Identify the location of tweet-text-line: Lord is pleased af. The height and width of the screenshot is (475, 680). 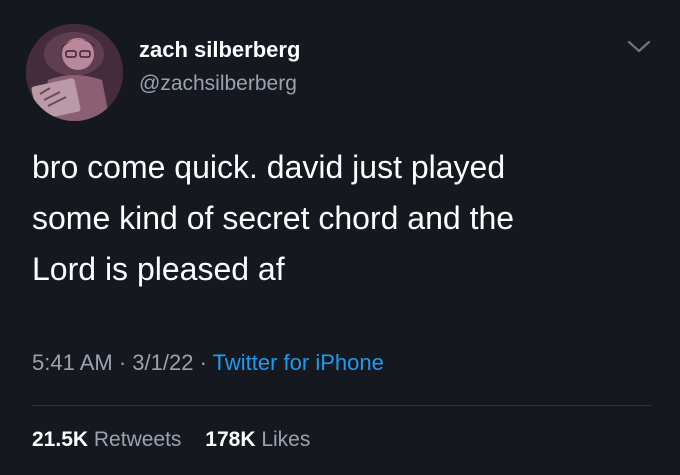
(158, 269).